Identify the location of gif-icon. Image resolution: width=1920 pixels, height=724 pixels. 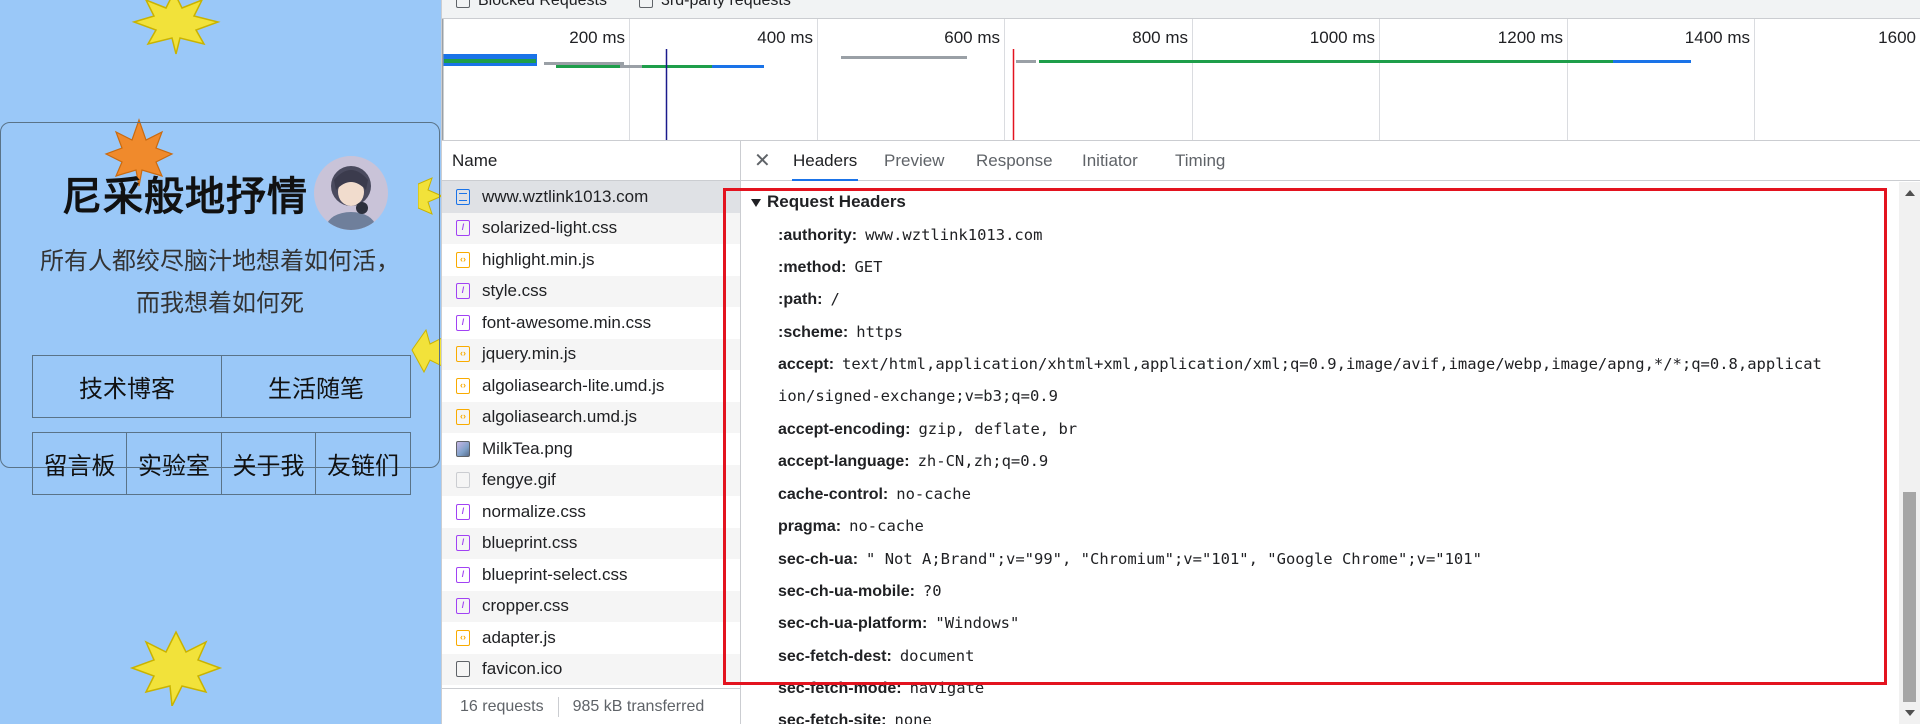
(463, 480).